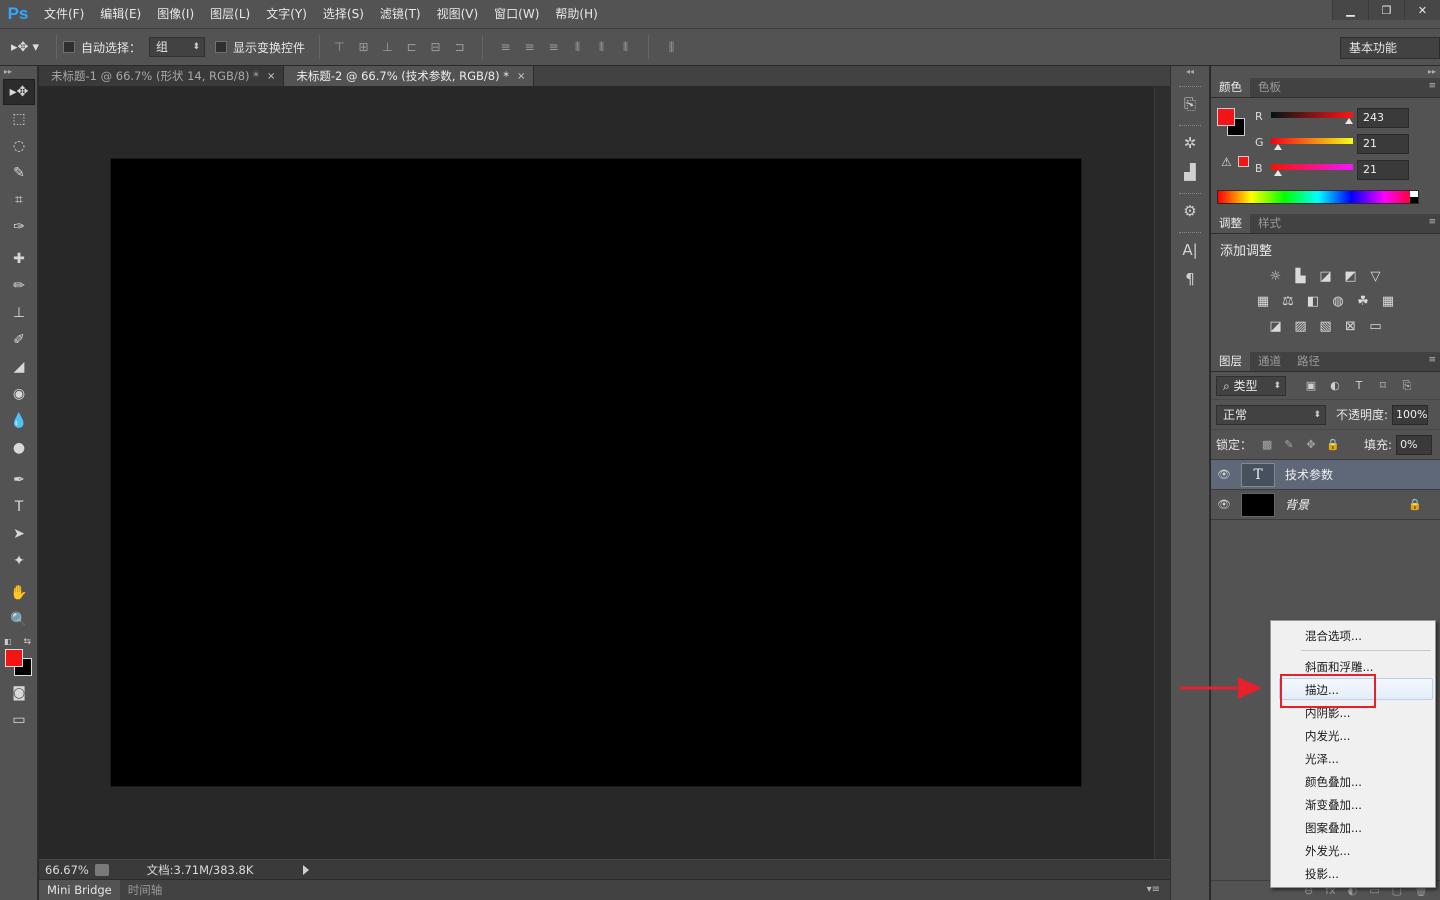 This screenshot has width=1440, height=900. Describe the element at coordinates (1325, 475) in the screenshot. I see `layer-row-text: 👁 T 技术参数` at that location.